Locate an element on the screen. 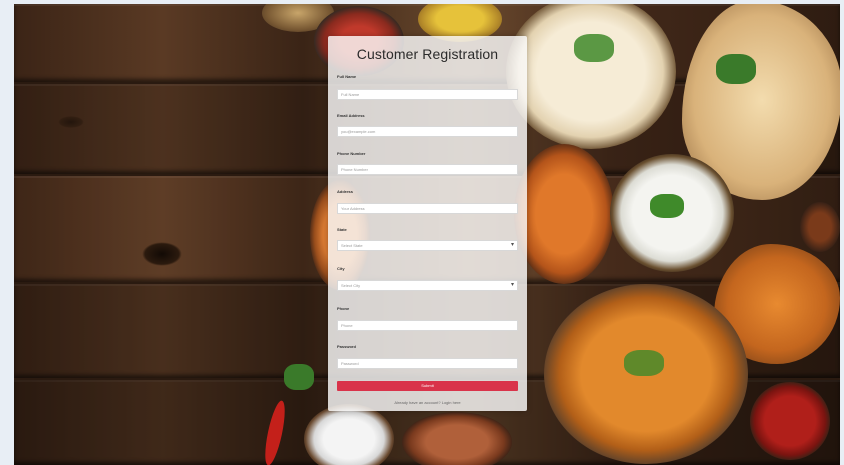  address-input: Your Address is located at coordinates (427, 208).